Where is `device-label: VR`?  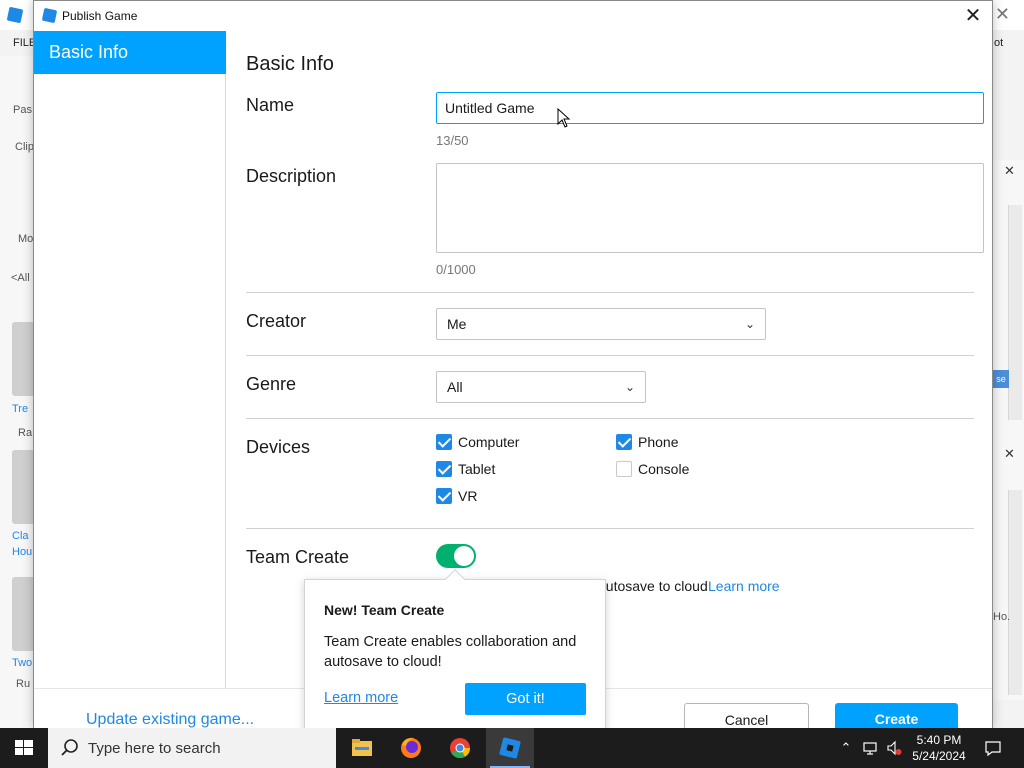
device-label: VR is located at coordinates (468, 496).